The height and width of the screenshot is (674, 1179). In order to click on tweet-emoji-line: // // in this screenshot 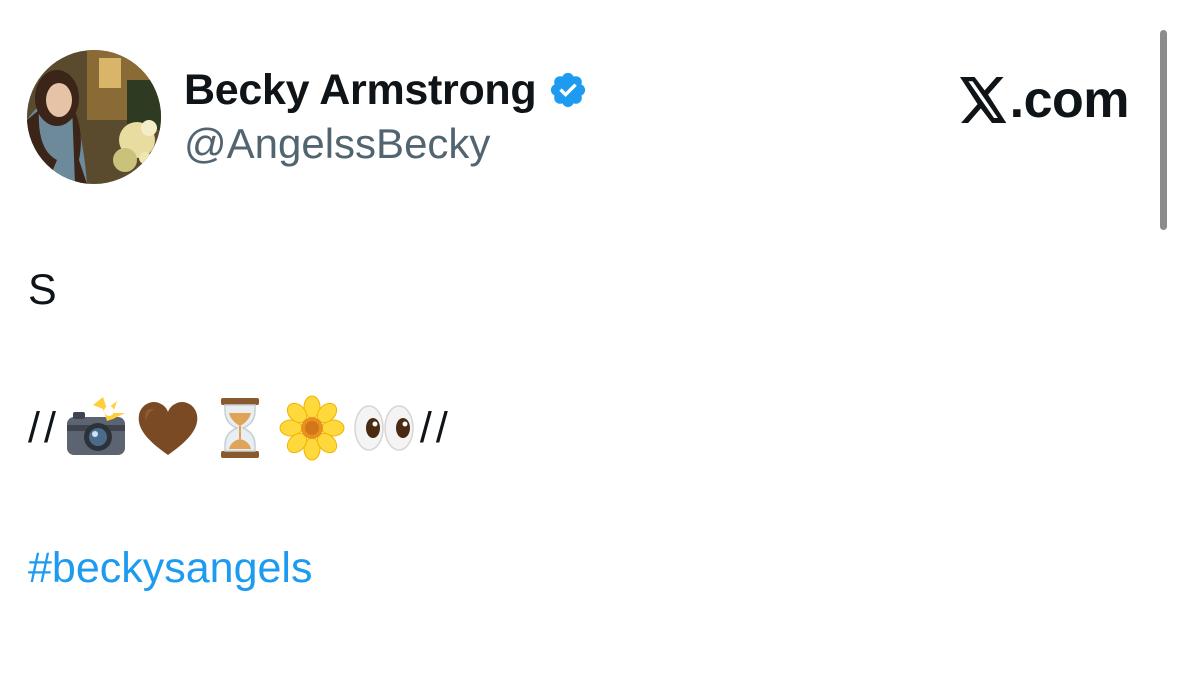, I will do `click(240, 428)`.